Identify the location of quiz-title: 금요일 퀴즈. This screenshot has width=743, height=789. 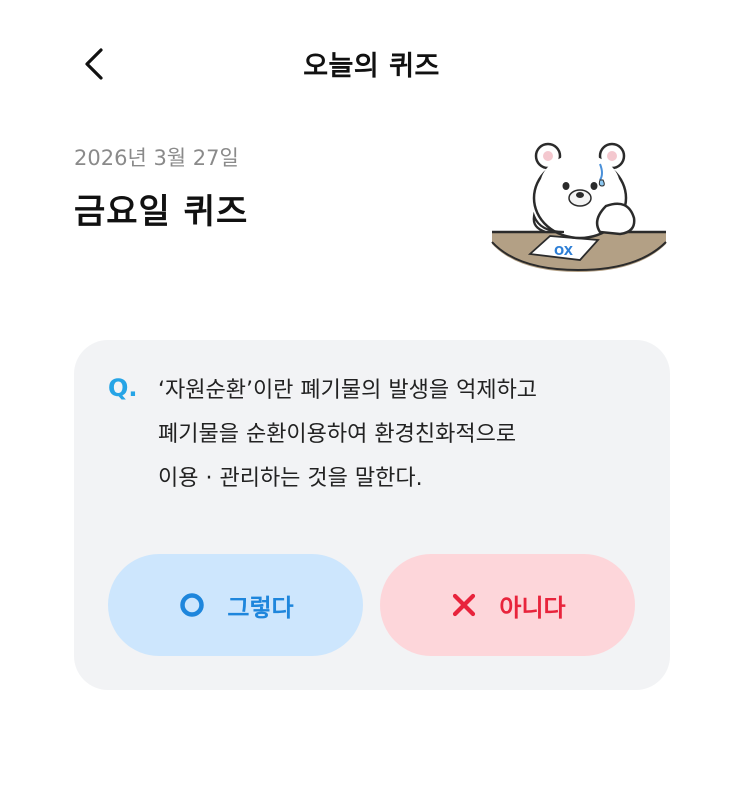
(161, 212).